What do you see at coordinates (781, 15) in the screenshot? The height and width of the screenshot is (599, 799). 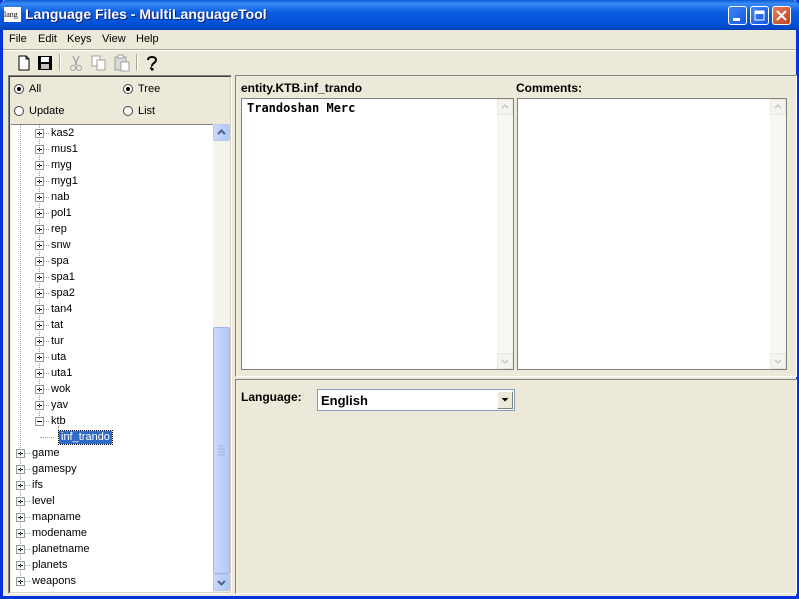 I see `close-button` at bounding box center [781, 15].